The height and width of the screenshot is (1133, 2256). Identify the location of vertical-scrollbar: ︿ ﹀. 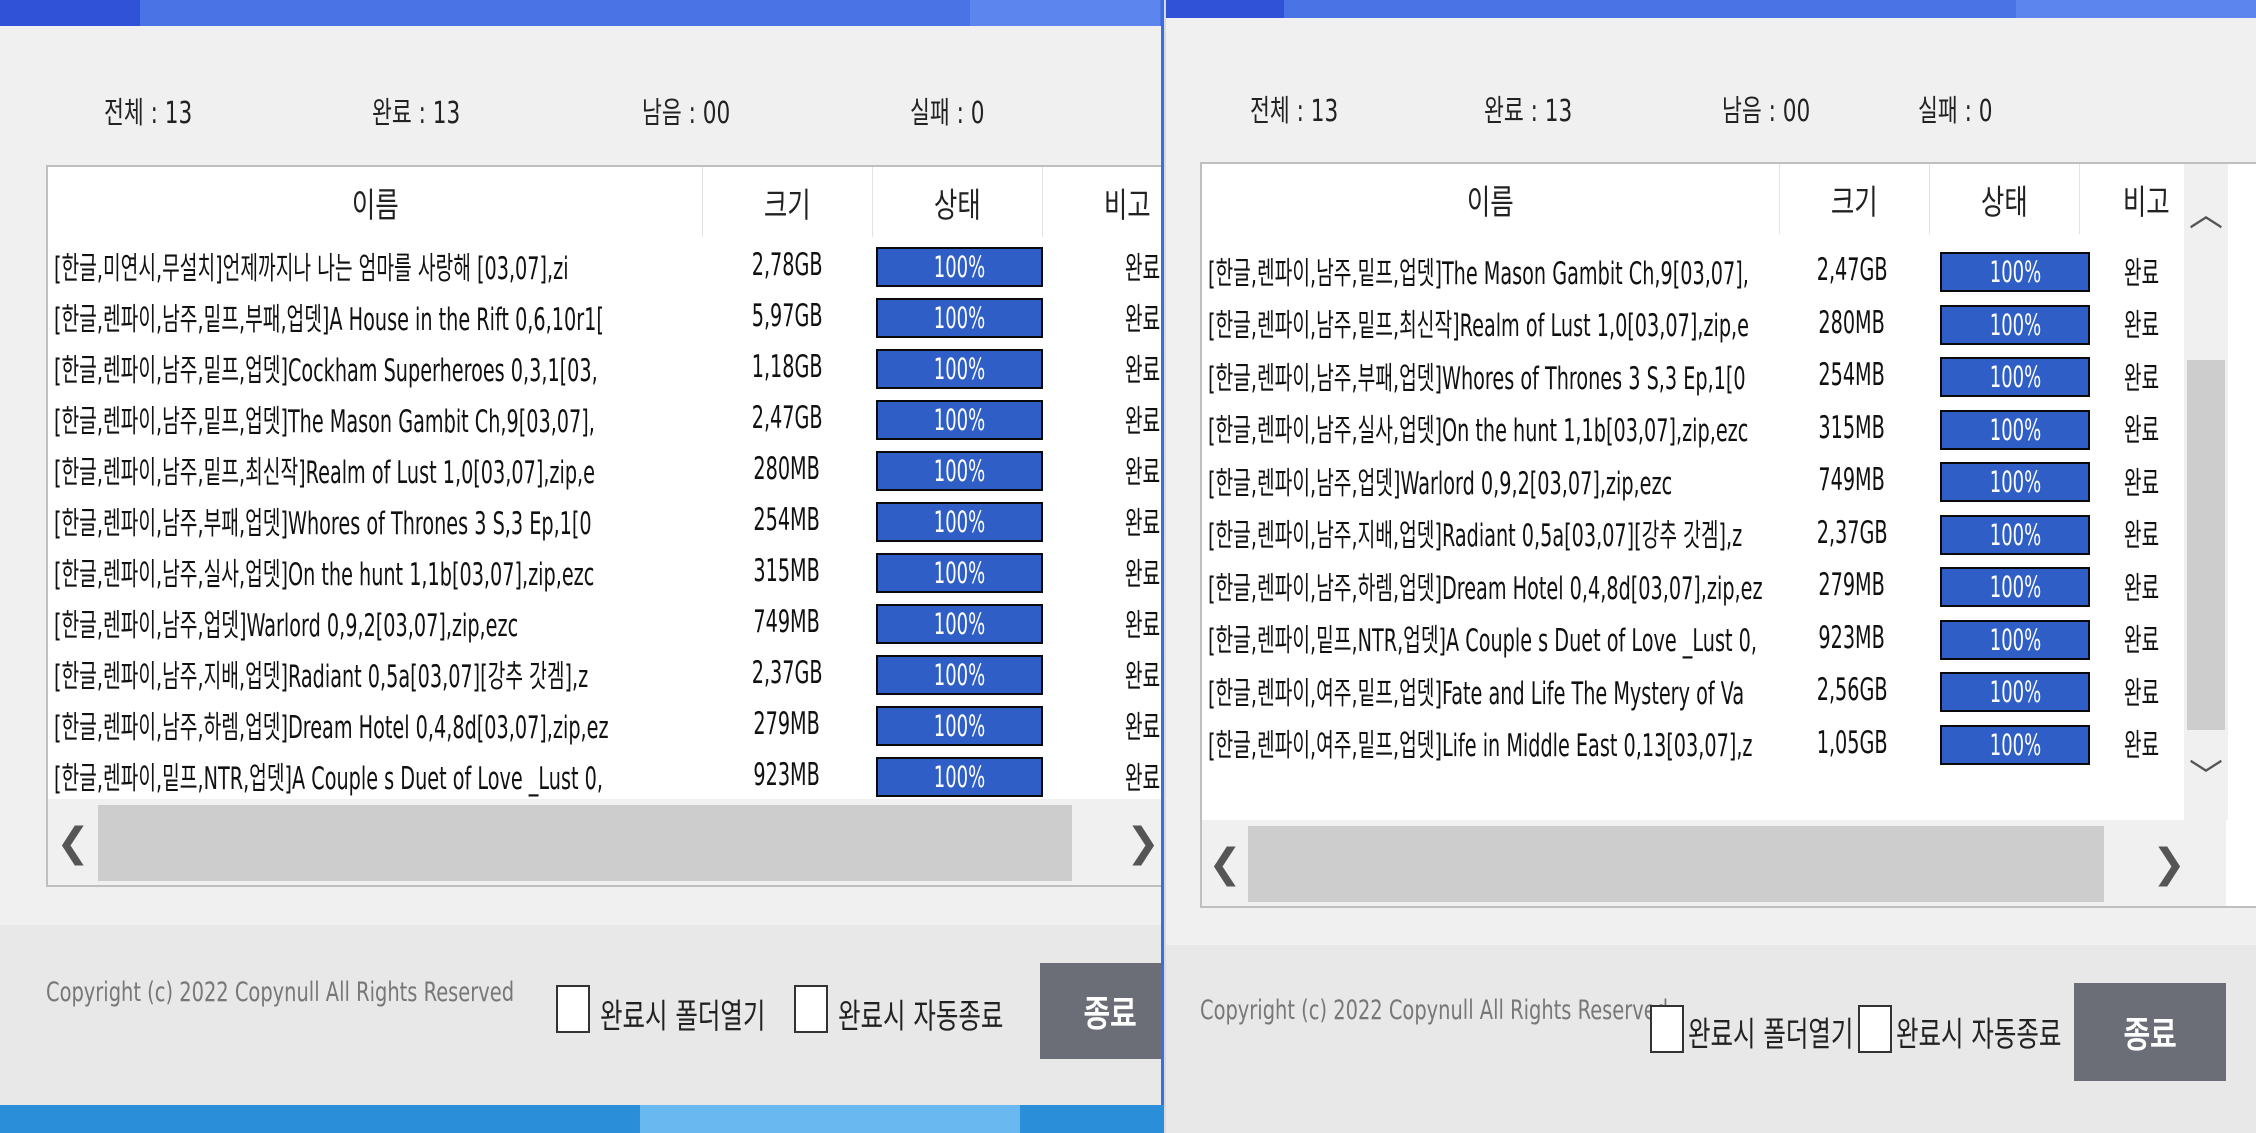
(2206, 492).